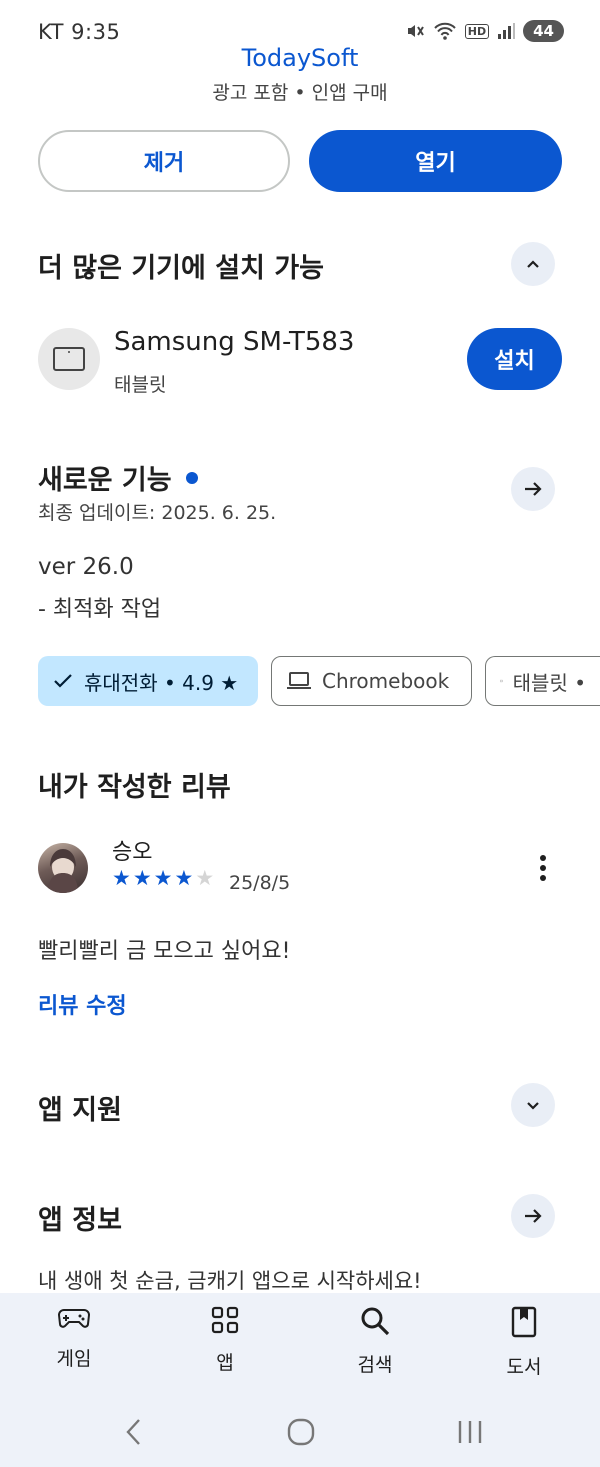  I want to click on home-icon, so click(301, 1432).